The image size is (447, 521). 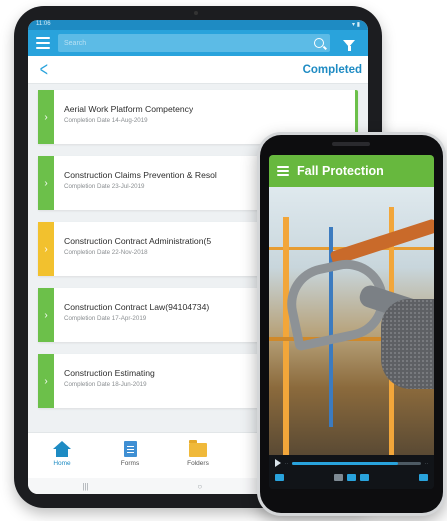 I want to click on phone-speaker, so click(x=351, y=144).